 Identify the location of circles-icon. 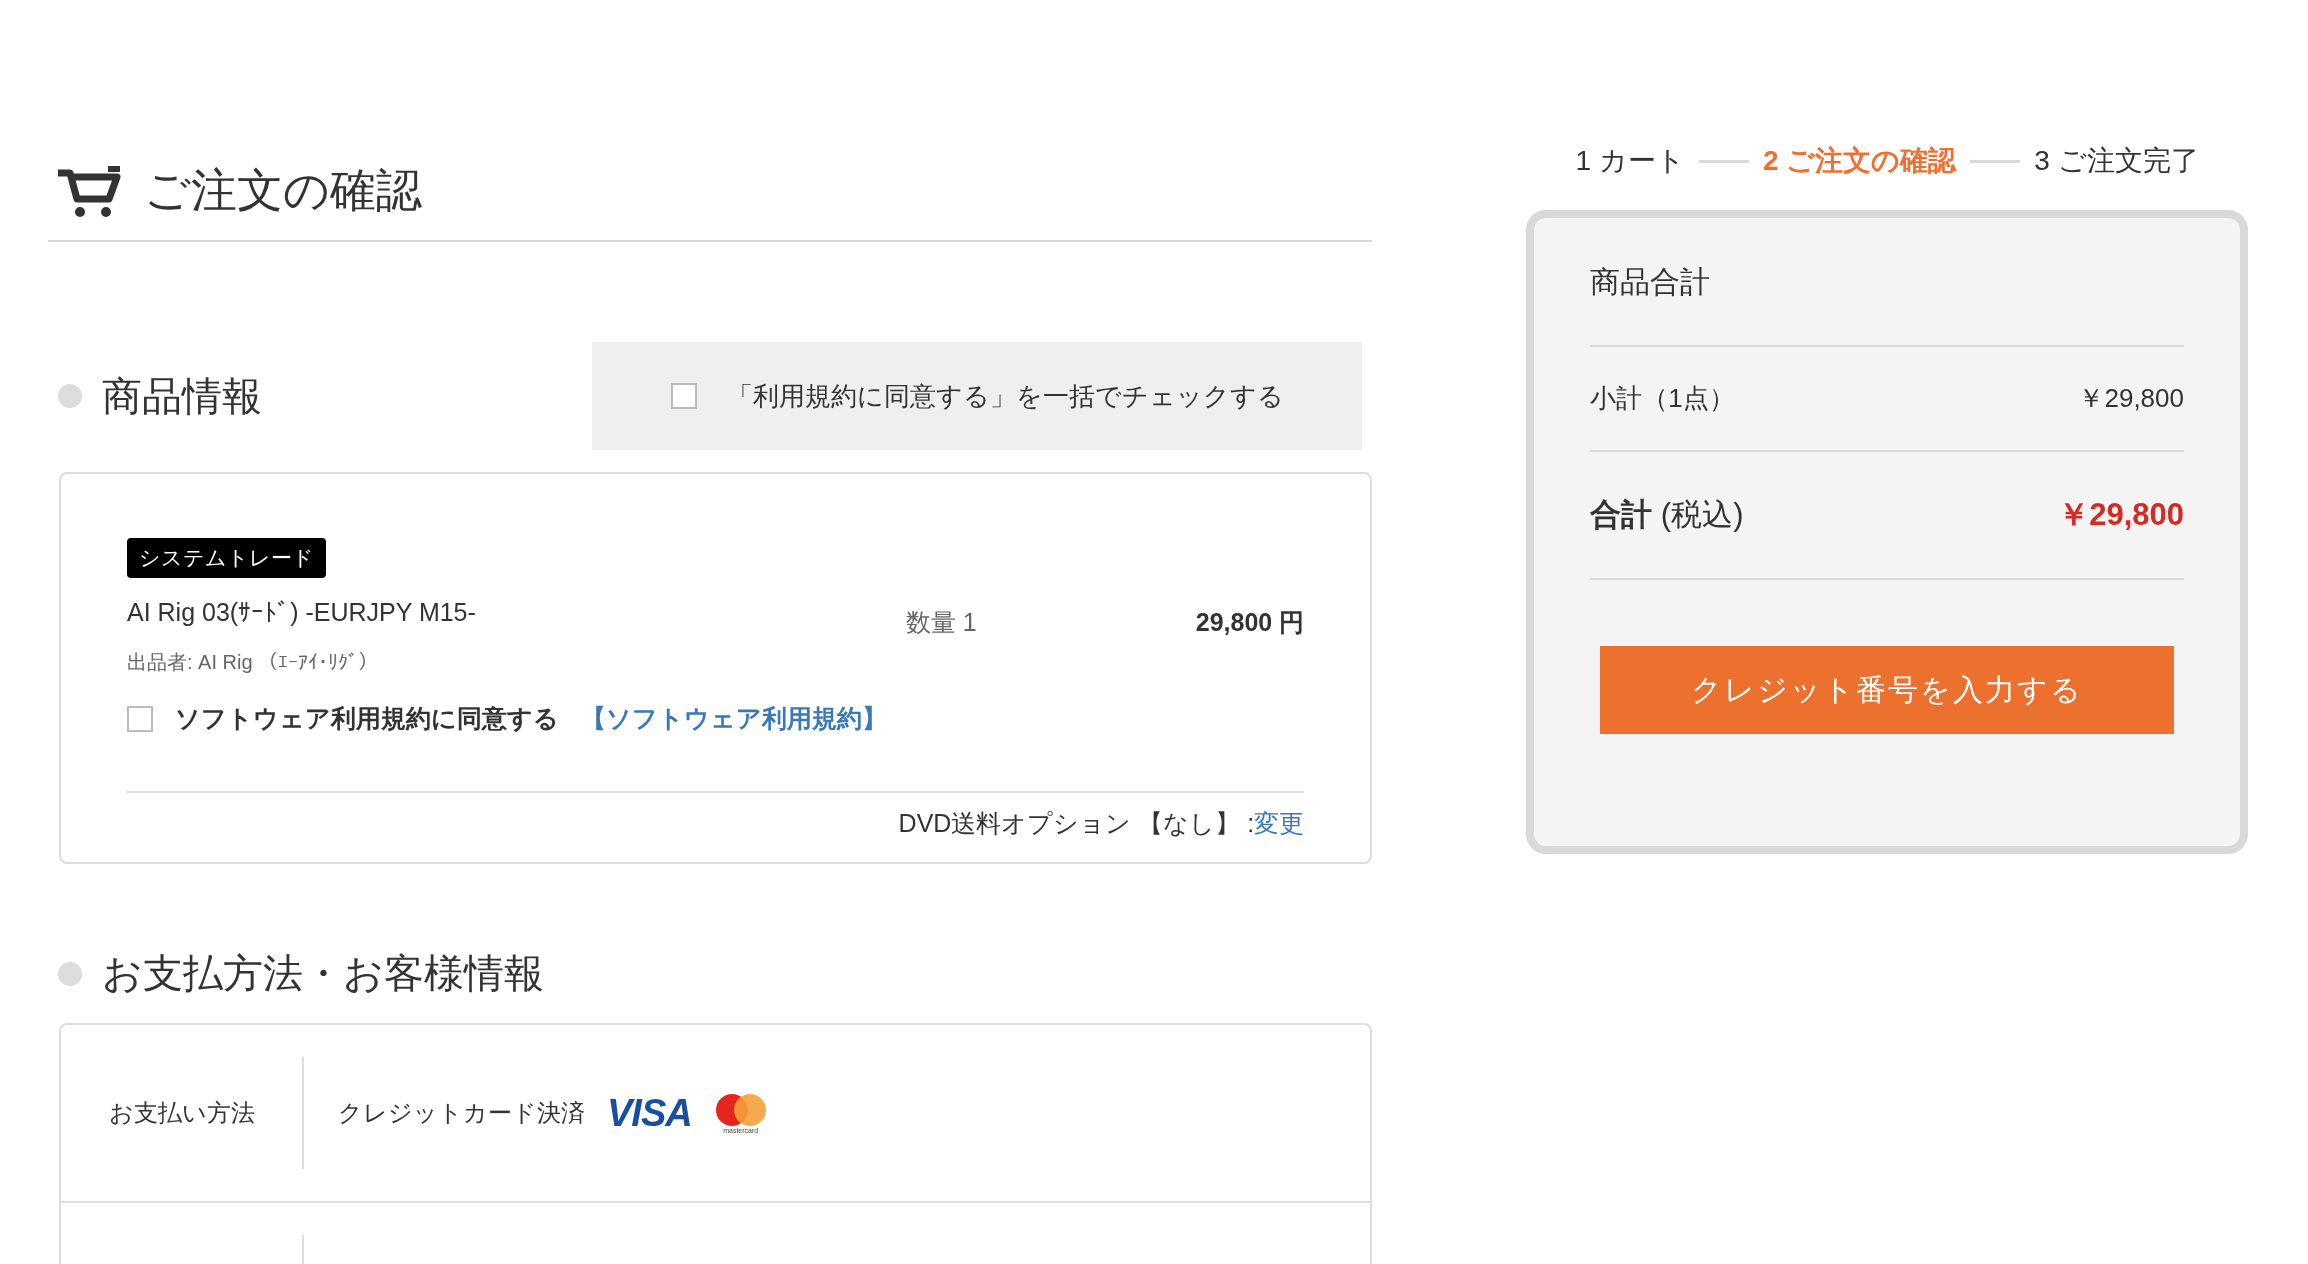
(740, 1109).